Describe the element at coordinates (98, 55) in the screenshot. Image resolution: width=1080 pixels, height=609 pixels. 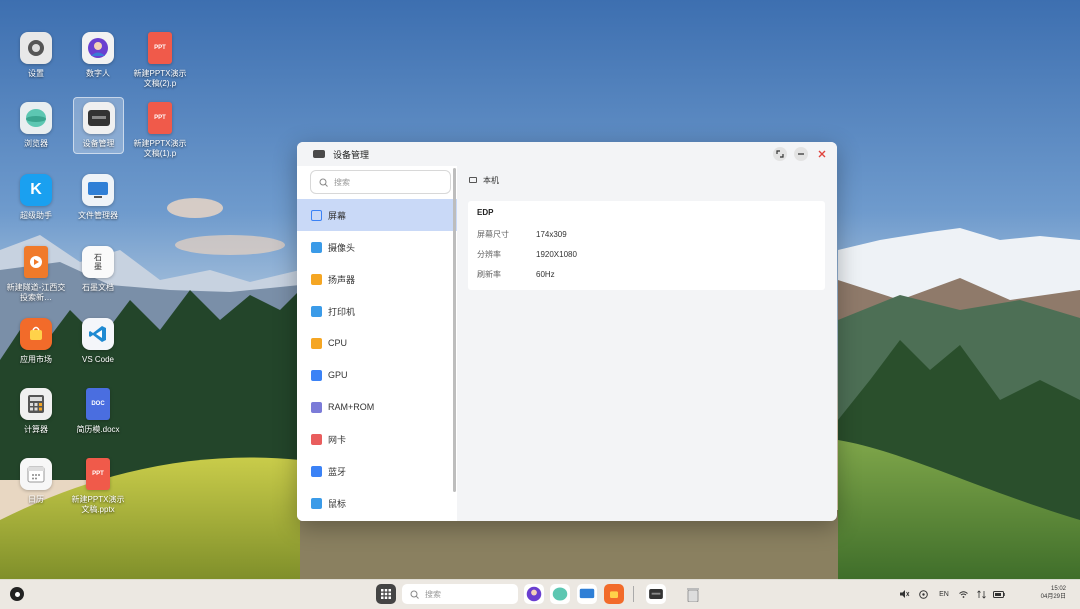
I see `desktop-icon-digital-human: 数字人` at that location.